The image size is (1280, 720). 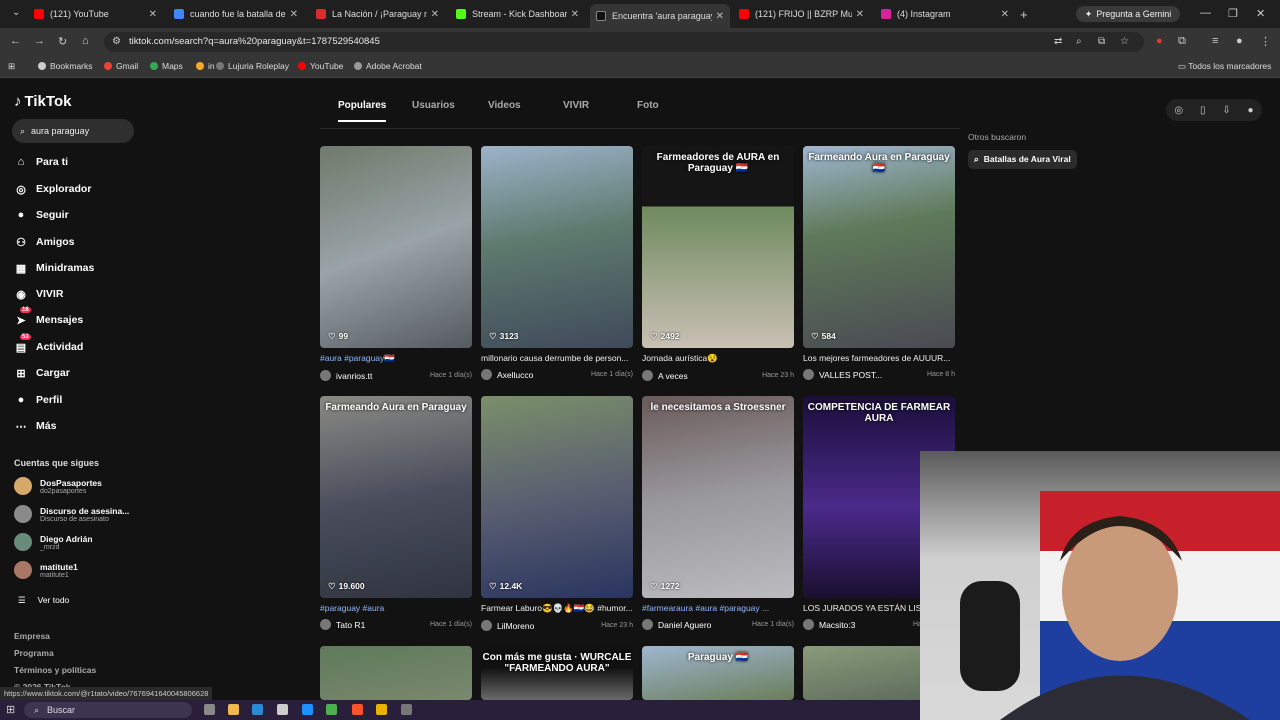 What do you see at coordinates (48, 317) in the screenshot?
I see `sidebar-item-mensajes: ➤ 16 Mensajes` at bounding box center [48, 317].